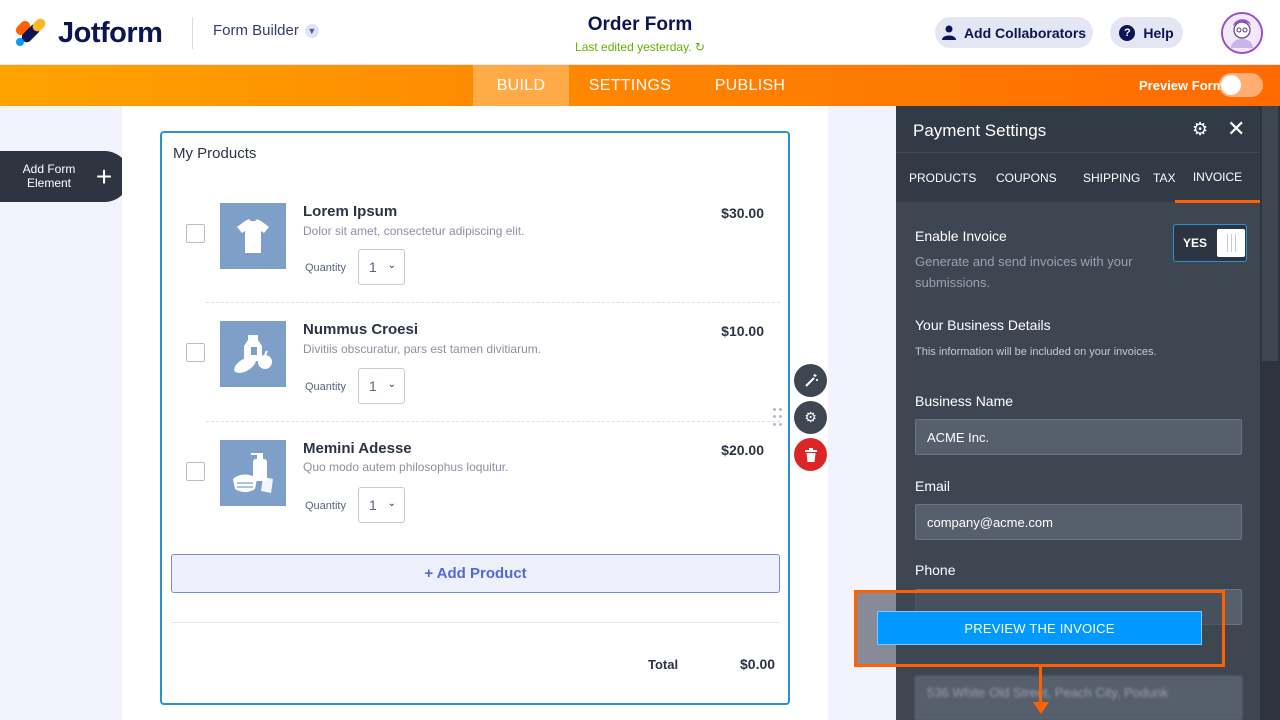 The width and height of the screenshot is (1280, 720). What do you see at coordinates (935, 570) in the screenshot?
I see `phone-label: Phone` at bounding box center [935, 570].